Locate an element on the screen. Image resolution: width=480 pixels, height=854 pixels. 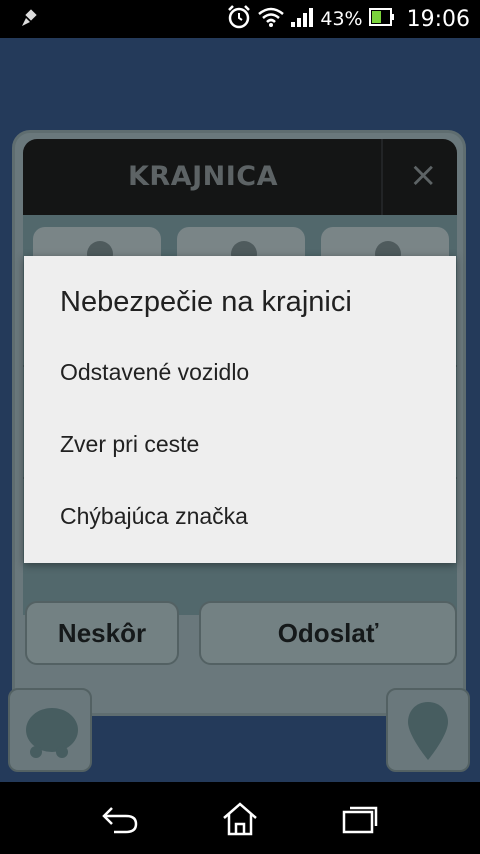
battery-icon is located at coordinates (381, 19).